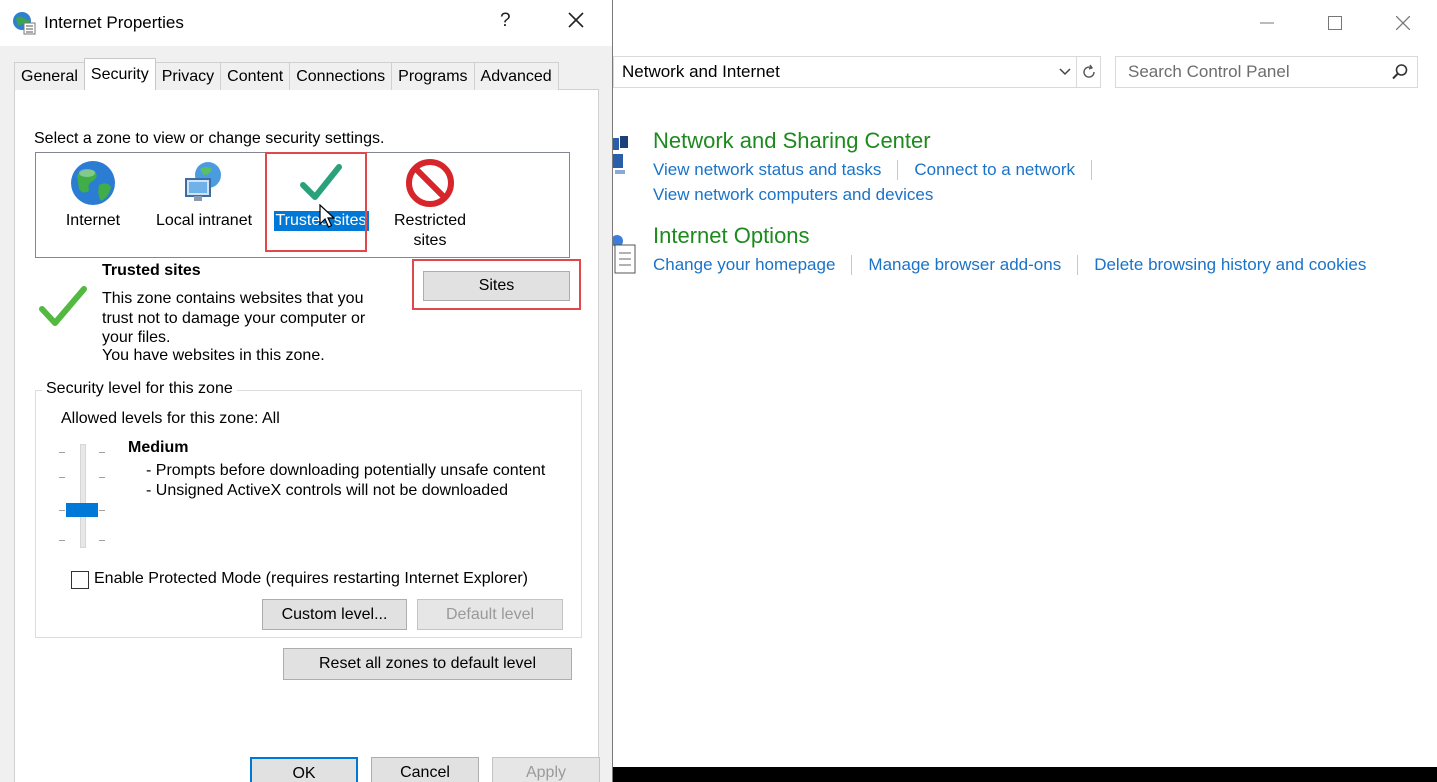 The image size is (1437, 782). I want to click on security-level-name: Medium, so click(158, 447).